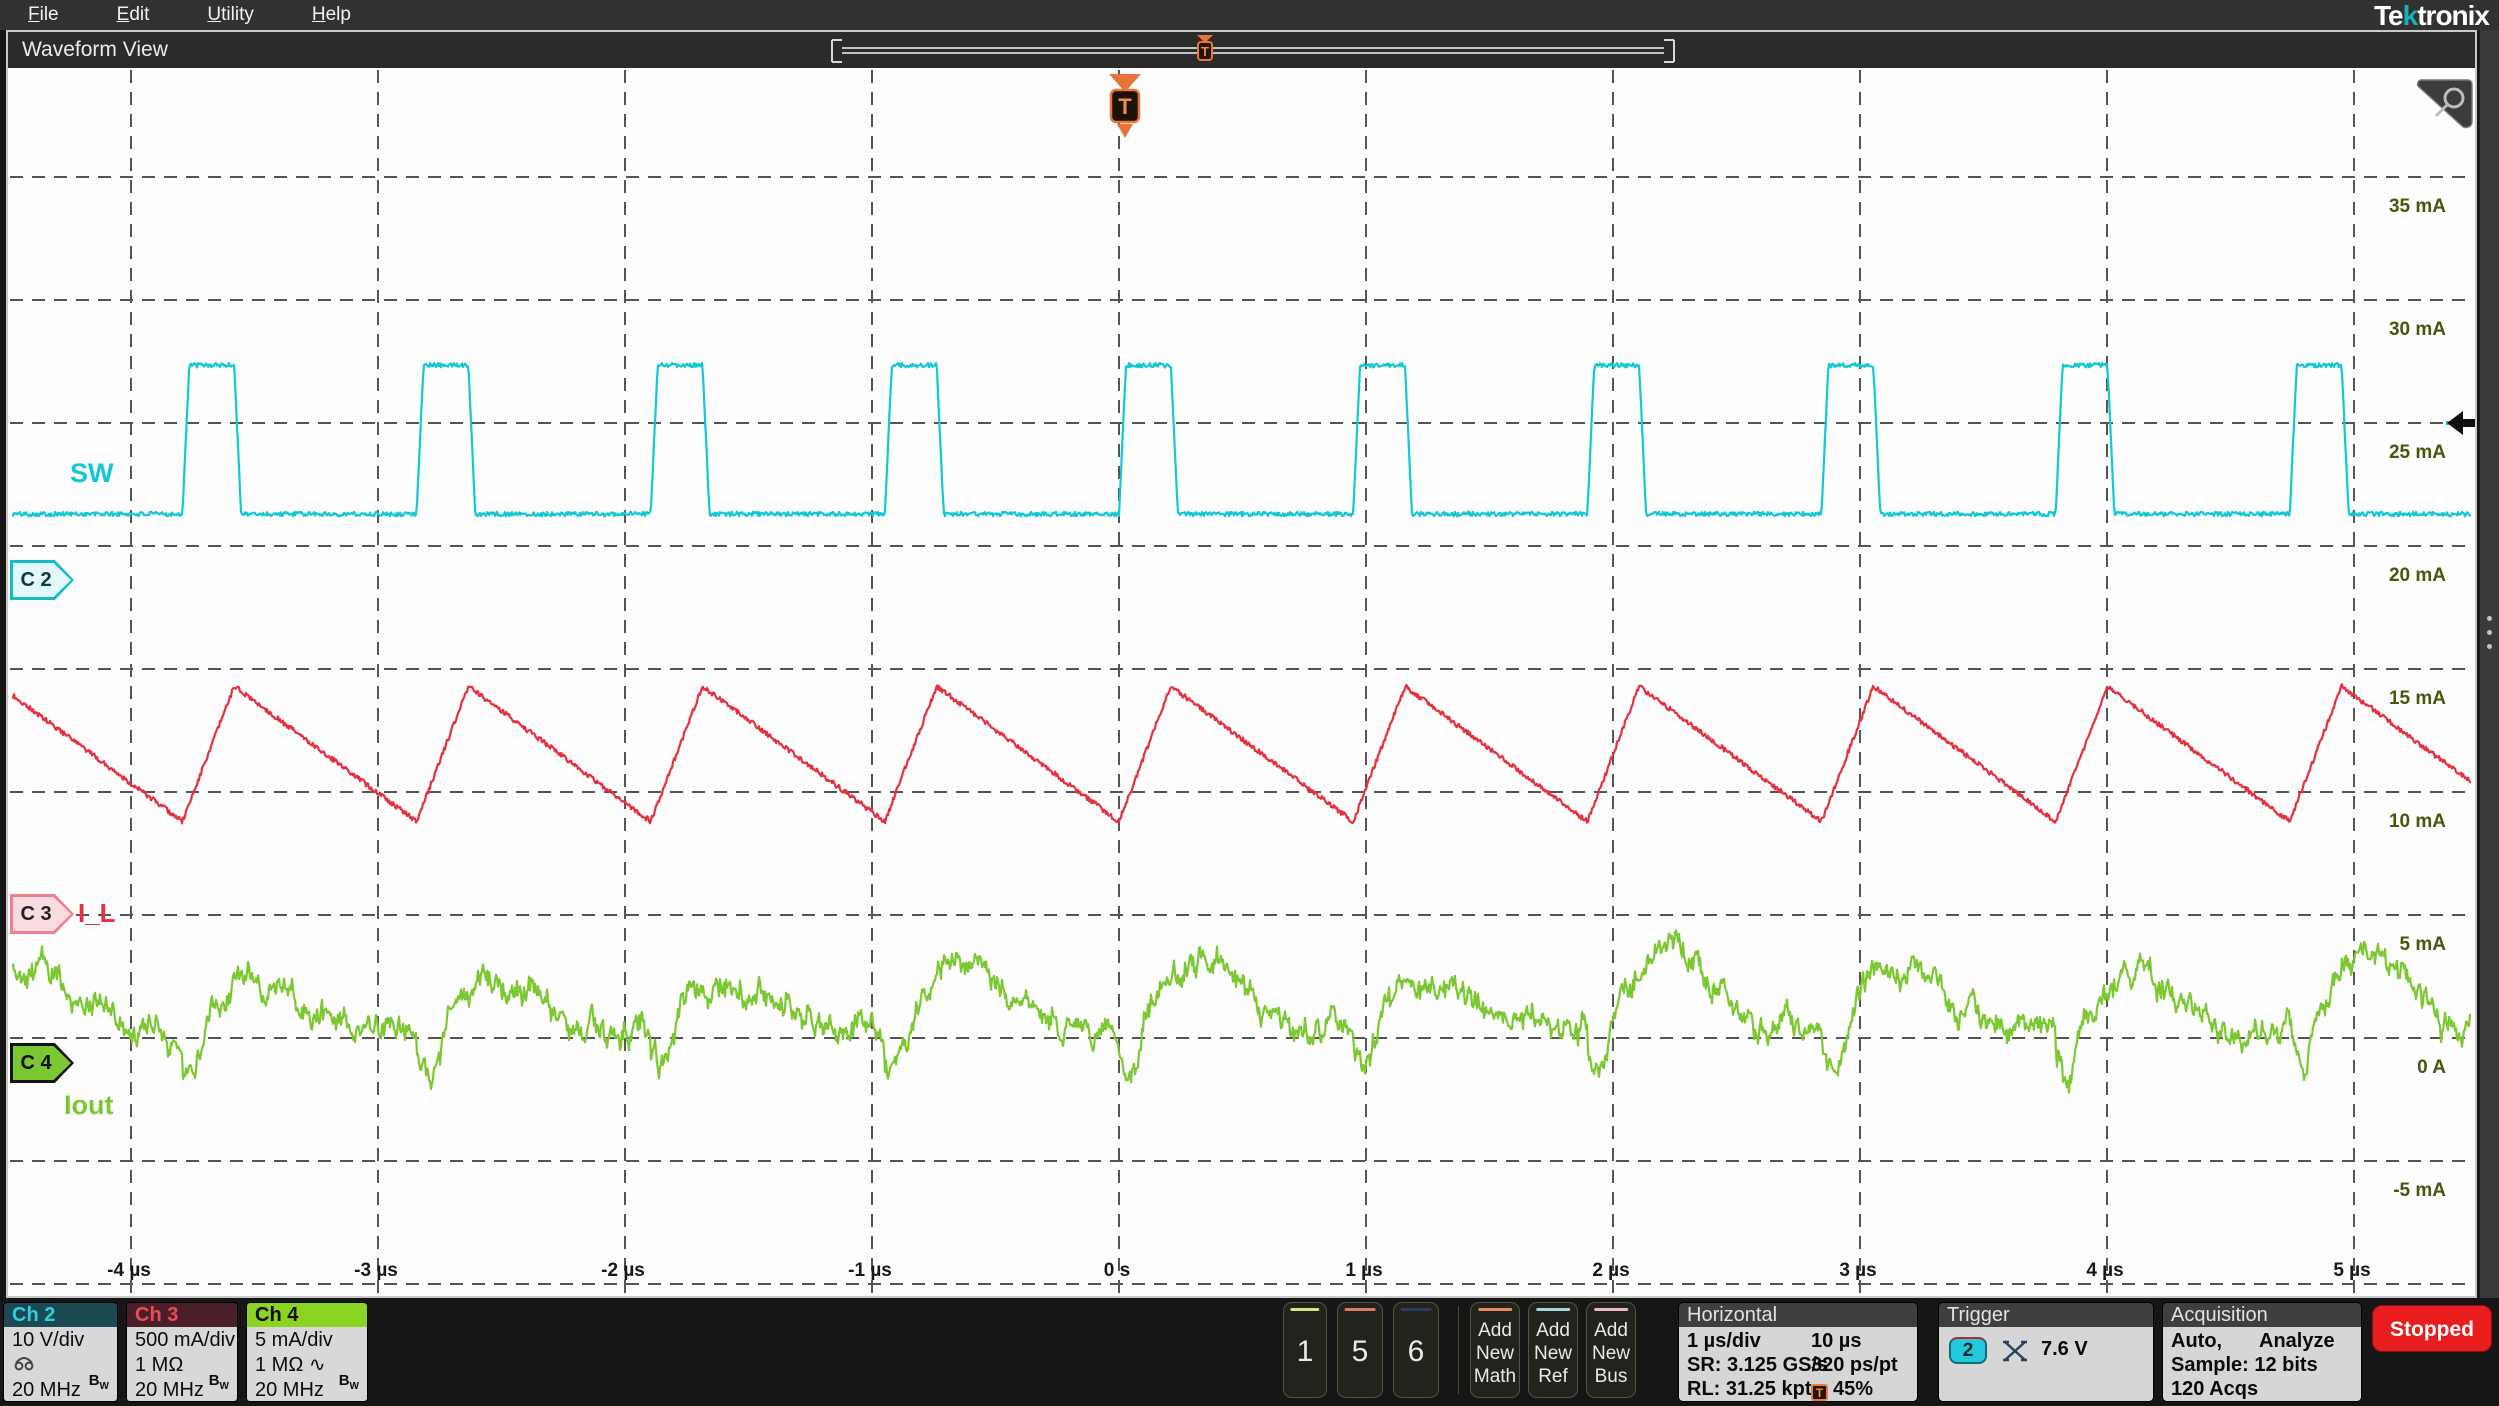 The width and height of the screenshot is (2499, 1406). What do you see at coordinates (2046, 1315) in the screenshot?
I see `trigger-title: Trigger` at bounding box center [2046, 1315].